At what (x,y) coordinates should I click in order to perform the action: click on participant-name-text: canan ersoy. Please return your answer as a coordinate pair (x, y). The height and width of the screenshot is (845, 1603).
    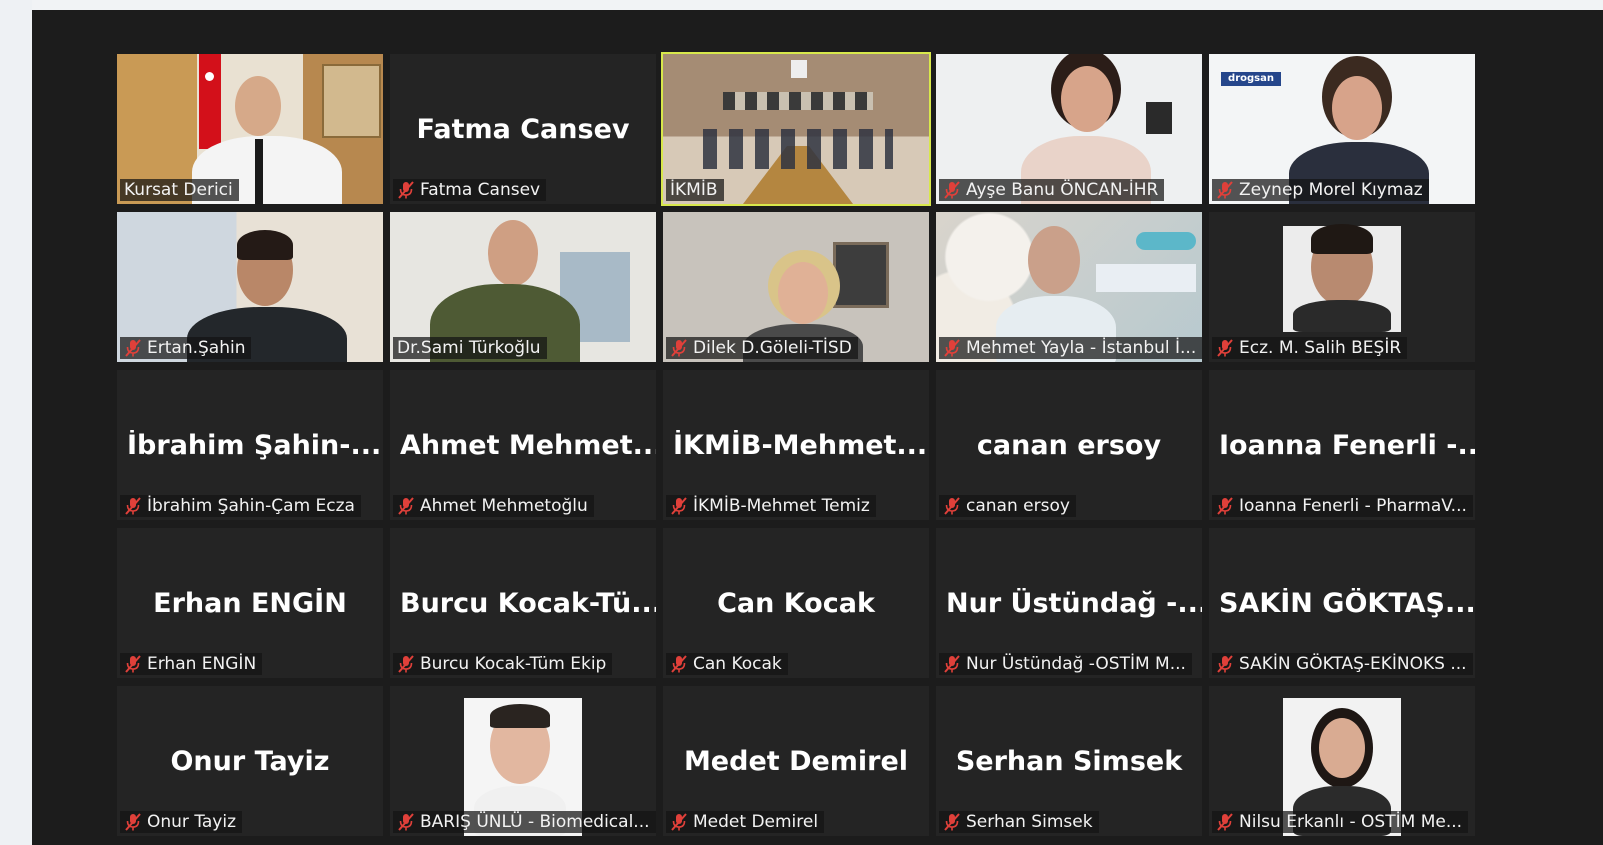
    Looking at the image, I should click on (1018, 506).